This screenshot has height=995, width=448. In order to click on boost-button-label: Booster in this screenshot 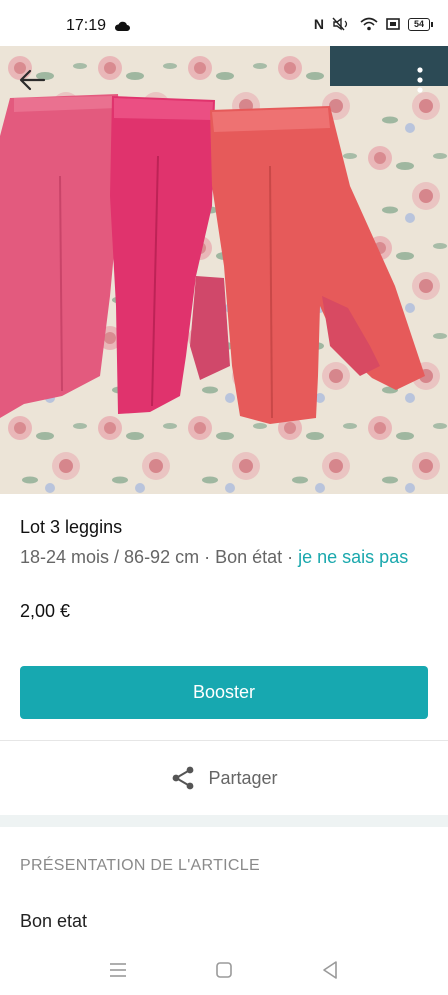, I will do `click(224, 692)`.